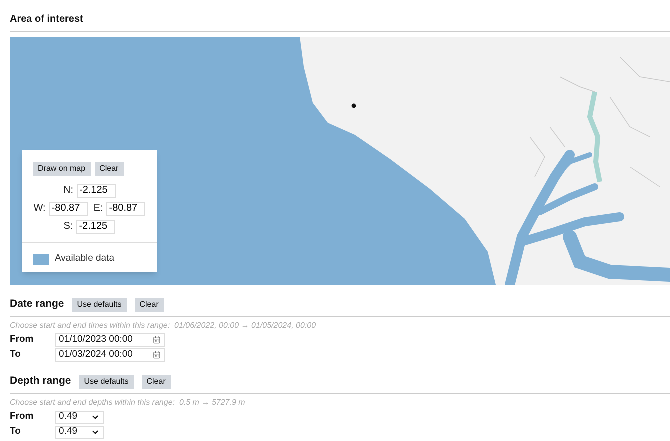 The height and width of the screenshot is (441, 670). Describe the element at coordinates (99, 209) in the screenshot. I see `coordinate-label: E:` at that location.